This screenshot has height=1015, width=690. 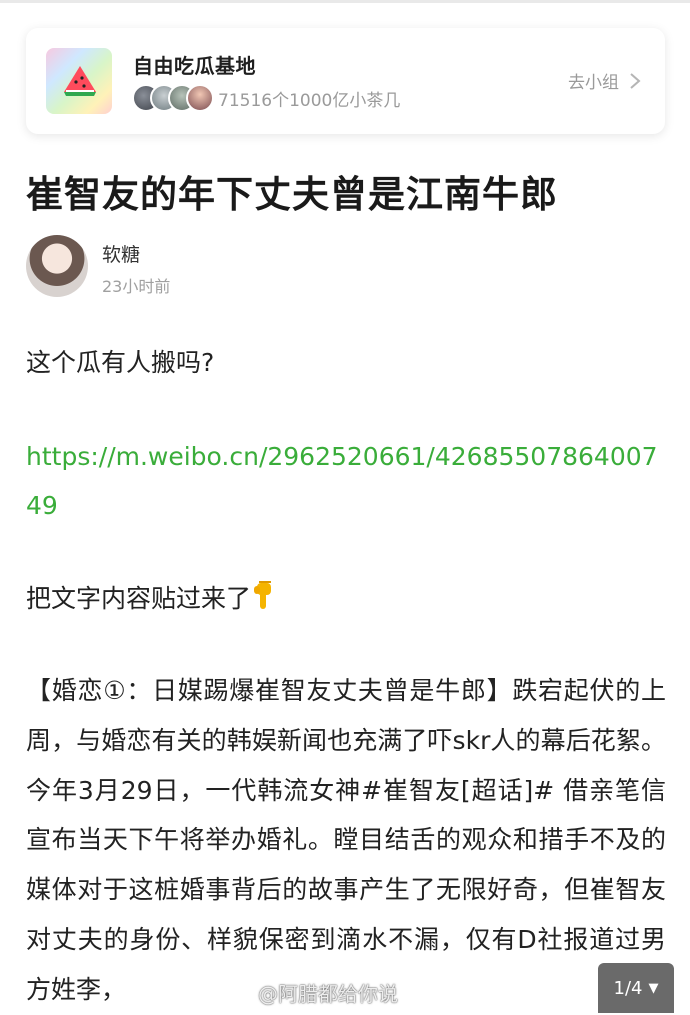 What do you see at coordinates (345, 81) in the screenshot?
I see `group-card: 自由吃瓜基地 71516个1000亿小茶几 去小组` at bounding box center [345, 81].